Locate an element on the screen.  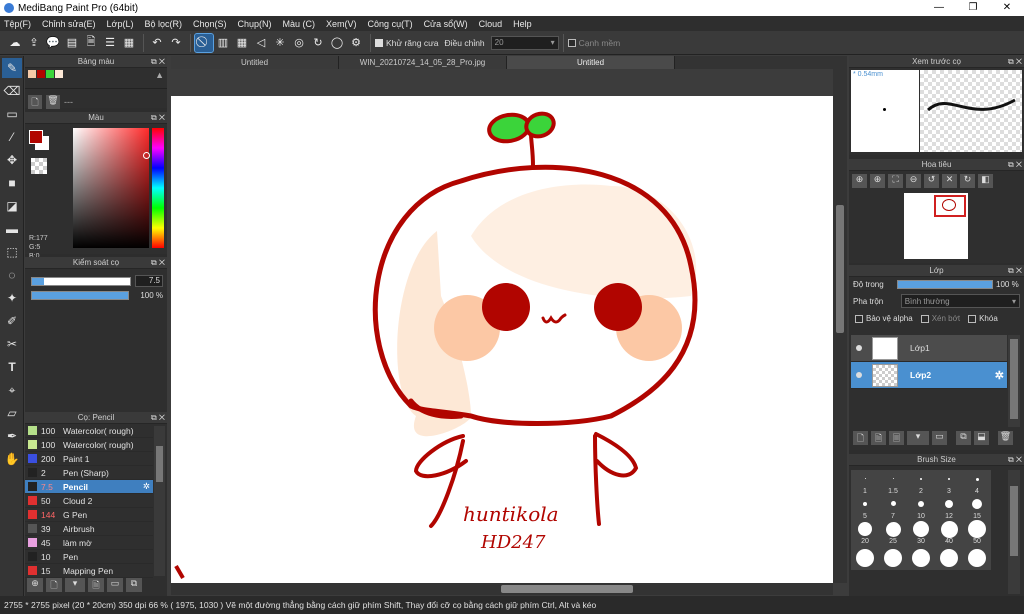
snap-checkbox is located at coordinates (571, 42).